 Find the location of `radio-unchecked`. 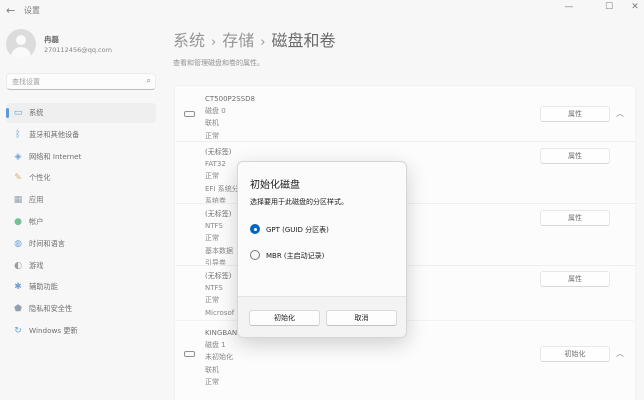

radio-unchecked is located at coordinates (255, 255).